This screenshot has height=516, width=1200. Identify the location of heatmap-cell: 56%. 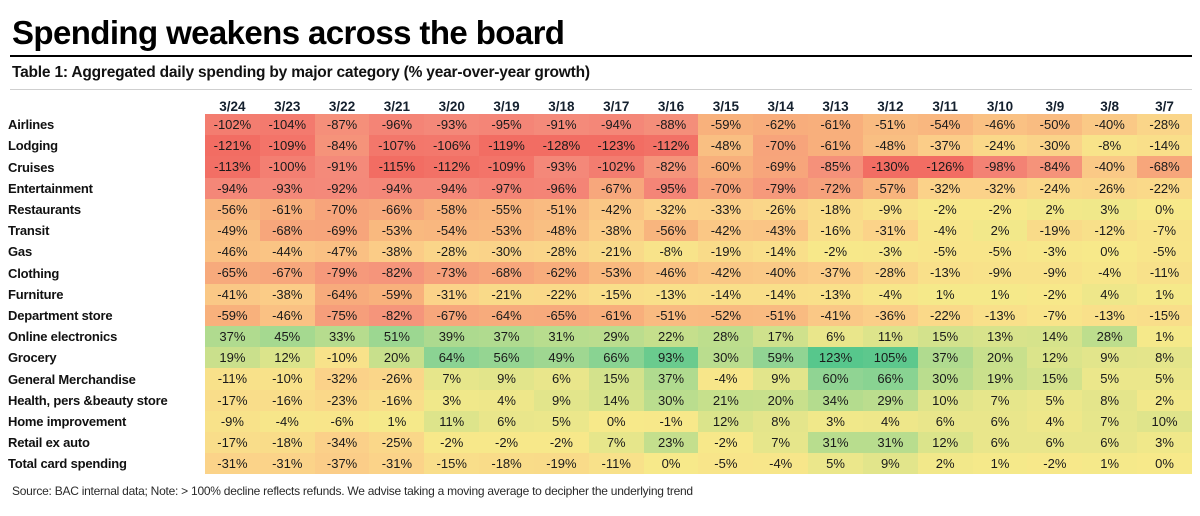
(506, 358).